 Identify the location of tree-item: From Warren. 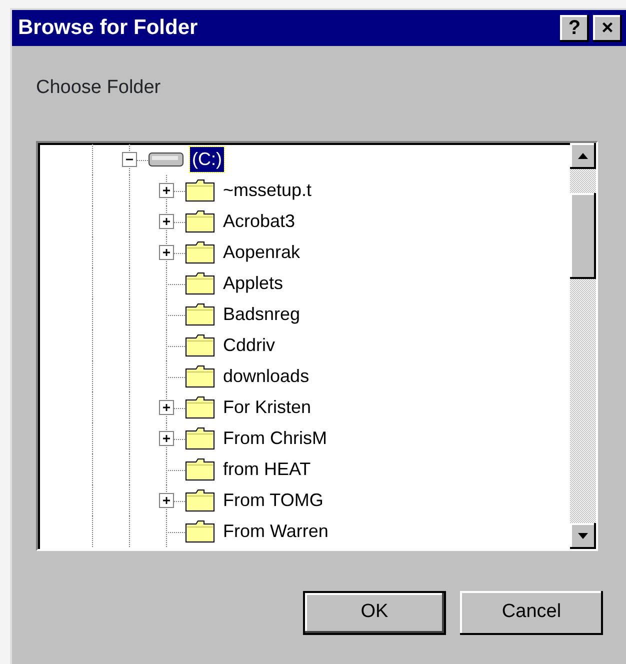
(275, 531).